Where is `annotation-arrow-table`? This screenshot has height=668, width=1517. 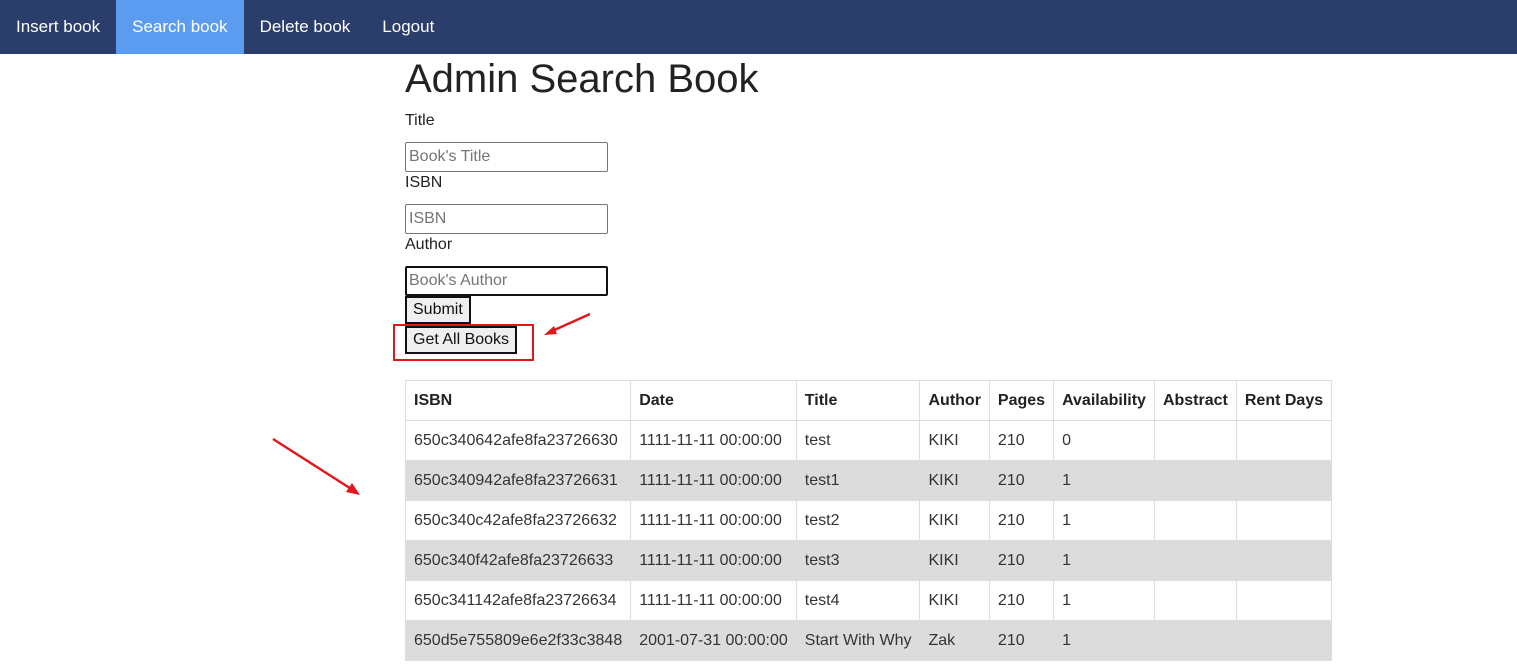 annotation-arrow-table is located at coordinates (316, 466).